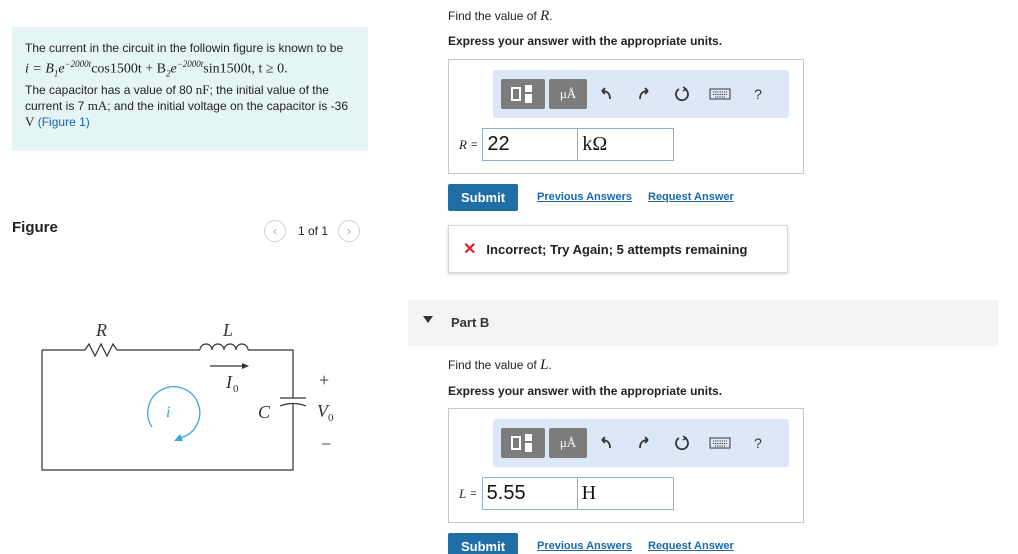 Image resolution: width=1018 pixels, height=554 pixels. I want to click on figure-count: 1 of 1, so click(313, 231).